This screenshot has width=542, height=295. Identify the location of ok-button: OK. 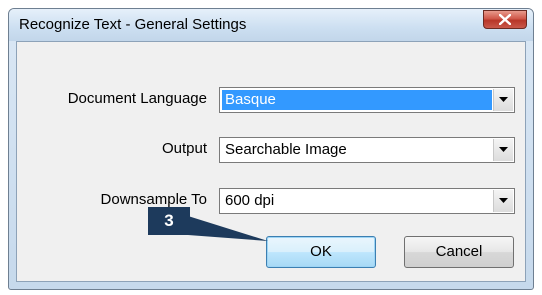
(321, 252).